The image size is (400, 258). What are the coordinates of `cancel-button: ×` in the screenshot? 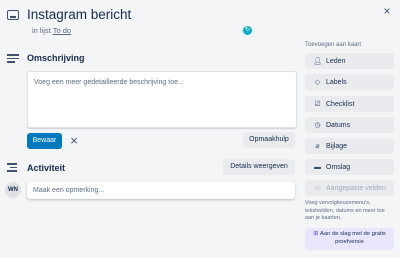 It's located at (74, 141).